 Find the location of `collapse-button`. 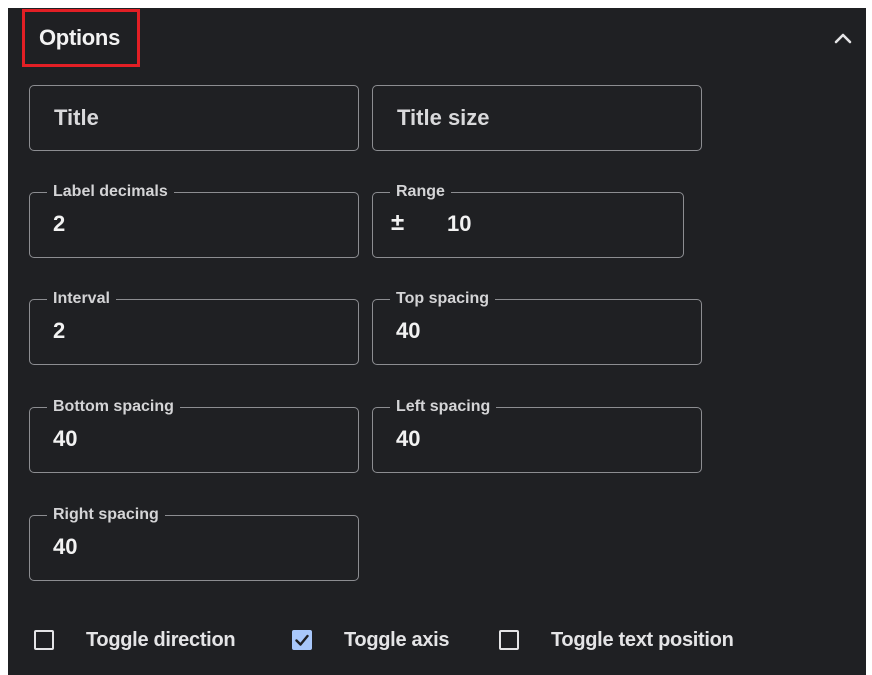

collapse-button is located at coordinates (843, 38).